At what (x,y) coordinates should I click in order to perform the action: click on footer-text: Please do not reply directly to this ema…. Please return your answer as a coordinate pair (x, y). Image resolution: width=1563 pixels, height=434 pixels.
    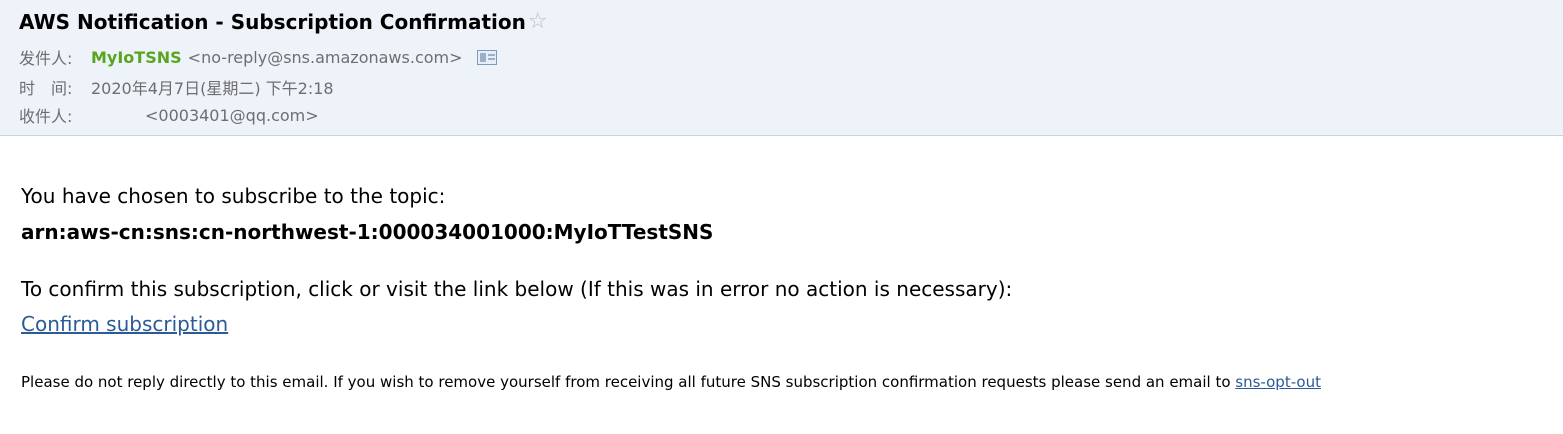
    Looking at the image, I should click on (628, 382).